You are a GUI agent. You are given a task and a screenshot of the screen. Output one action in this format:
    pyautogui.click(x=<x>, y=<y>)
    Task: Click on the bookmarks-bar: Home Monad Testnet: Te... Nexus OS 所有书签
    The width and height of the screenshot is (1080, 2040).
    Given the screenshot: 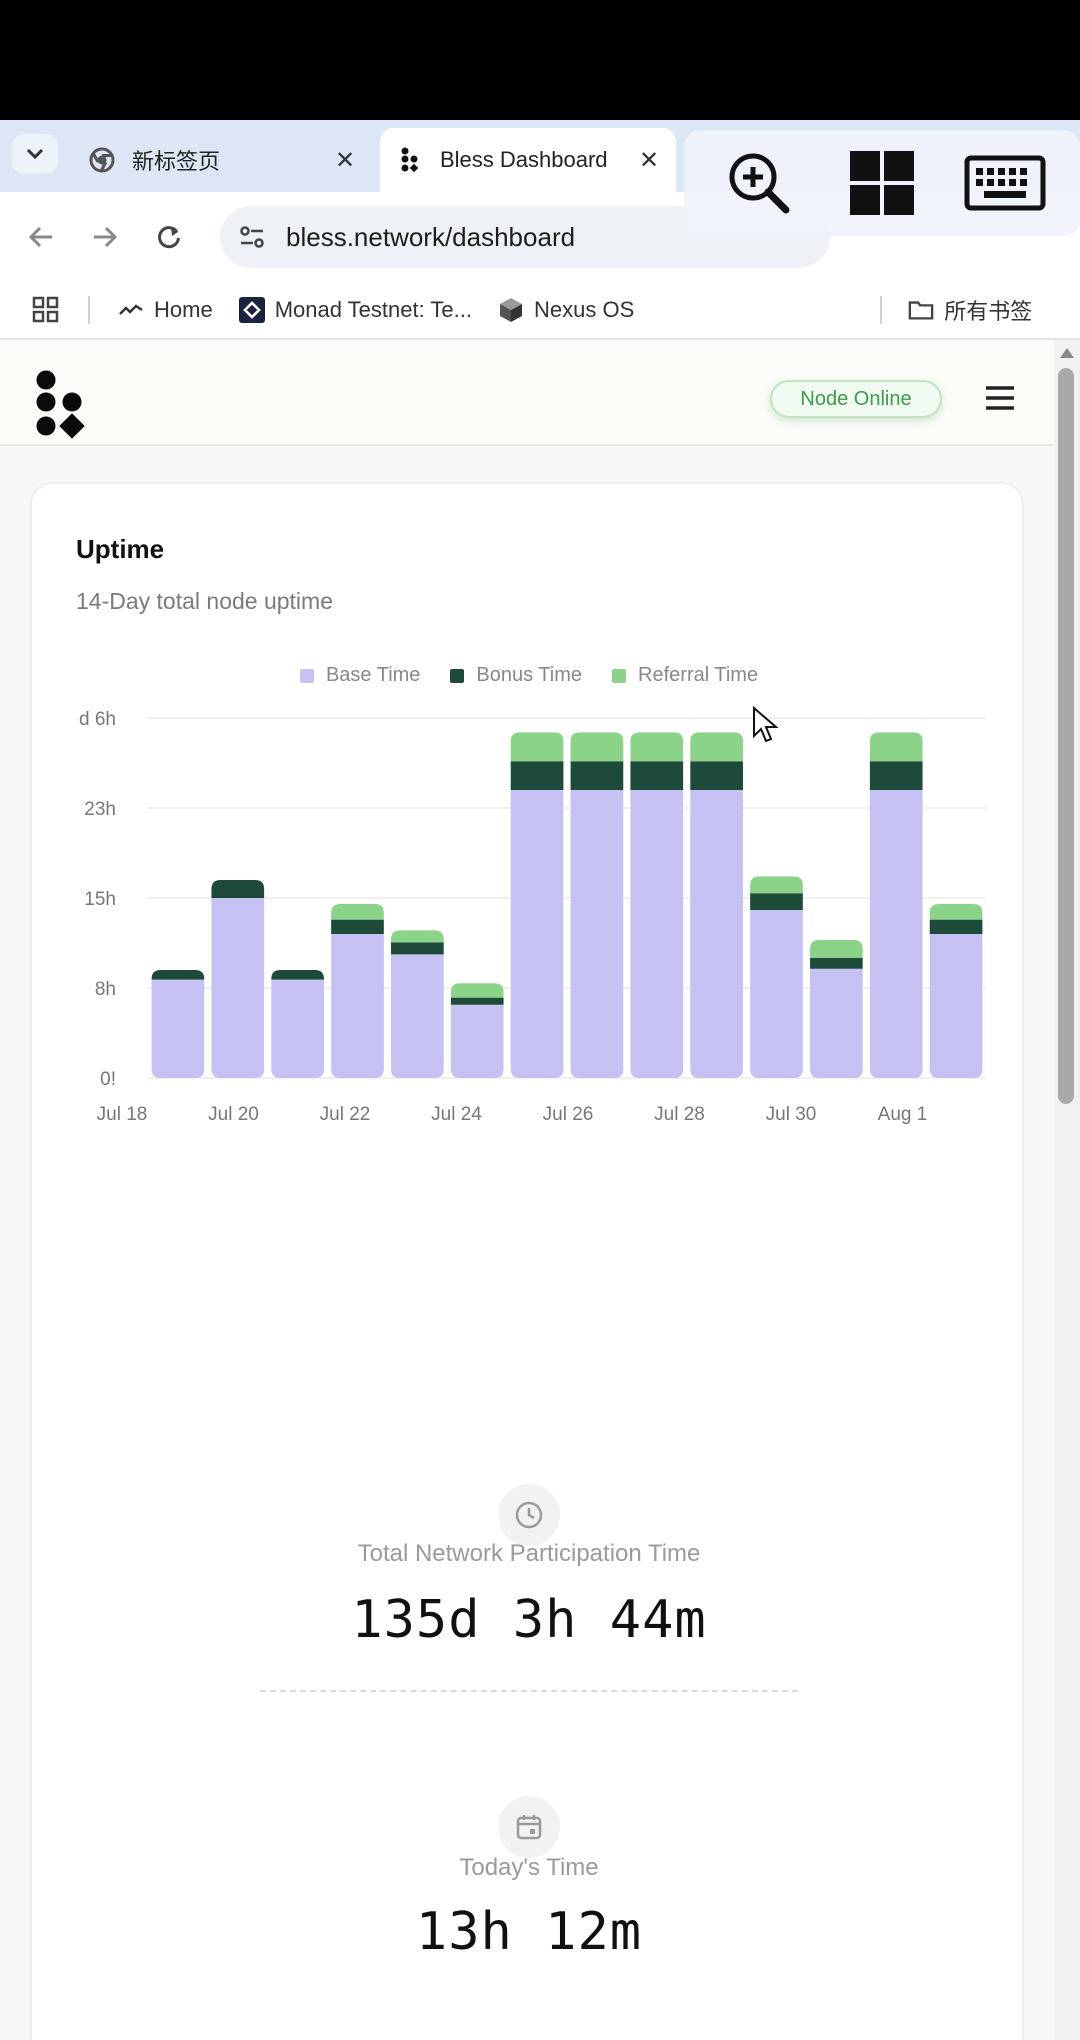 What is the action you would take?
    pyautogui.click(x=540, y=311)
    